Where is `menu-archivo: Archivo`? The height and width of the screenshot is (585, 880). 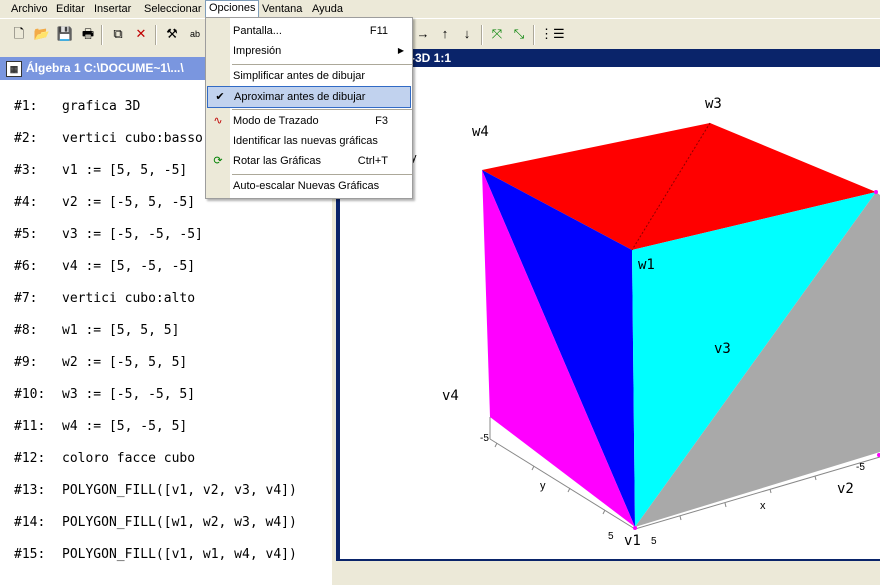 menu-archivo: Archivo is located at coordinates (29, 9).